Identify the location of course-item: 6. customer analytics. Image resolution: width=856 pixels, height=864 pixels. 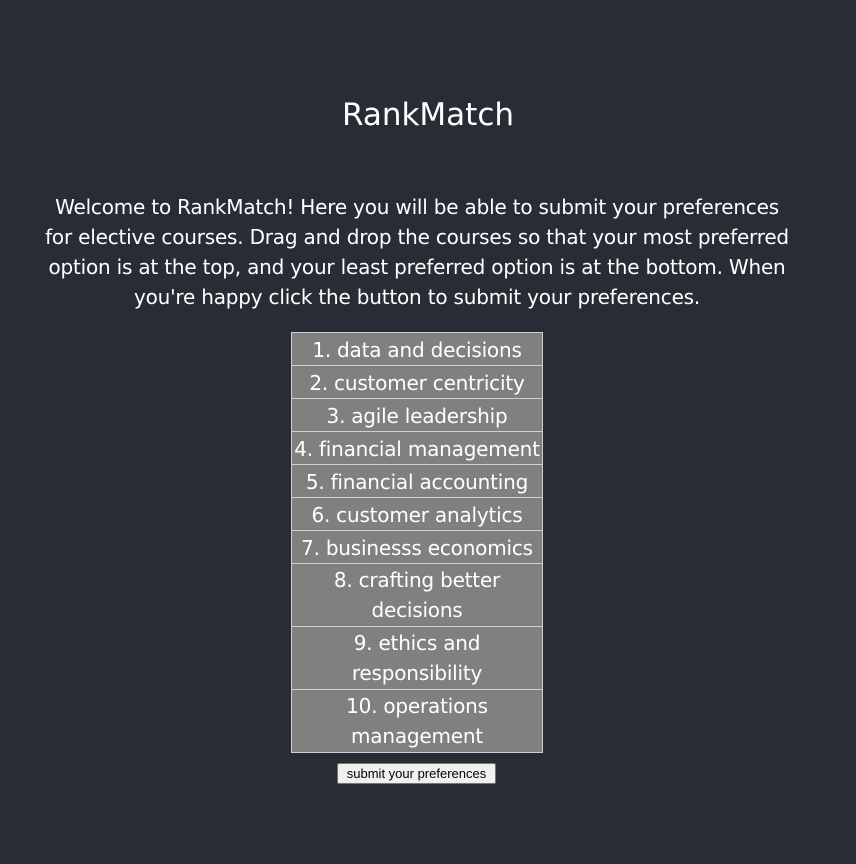
(417, 514).